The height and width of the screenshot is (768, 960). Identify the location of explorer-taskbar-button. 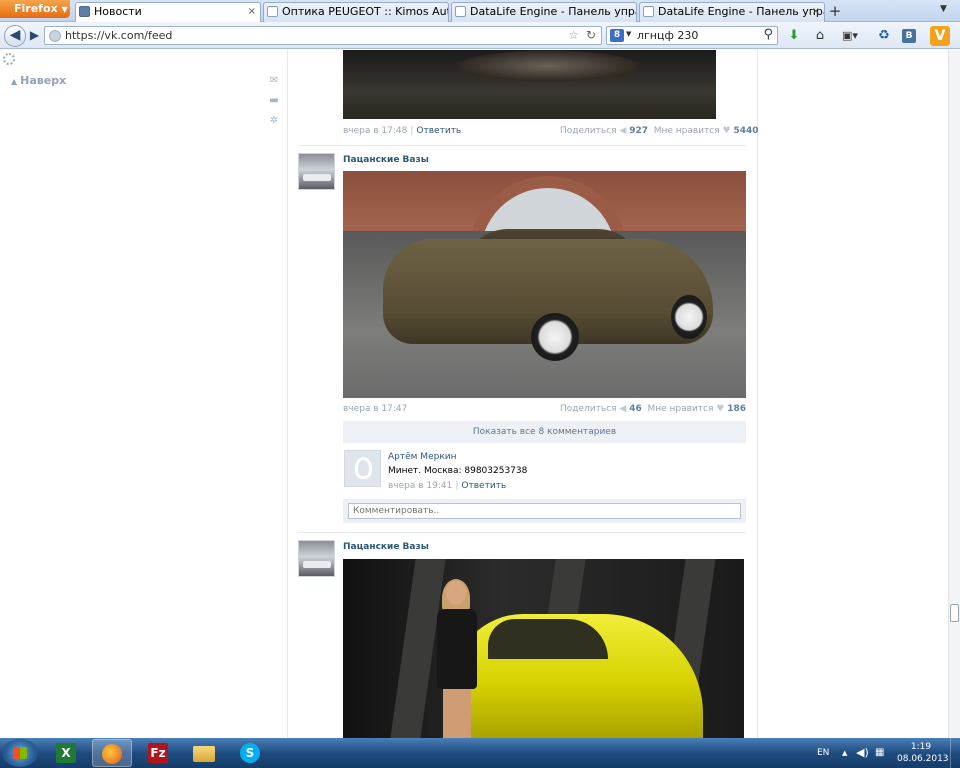
(204, 753).